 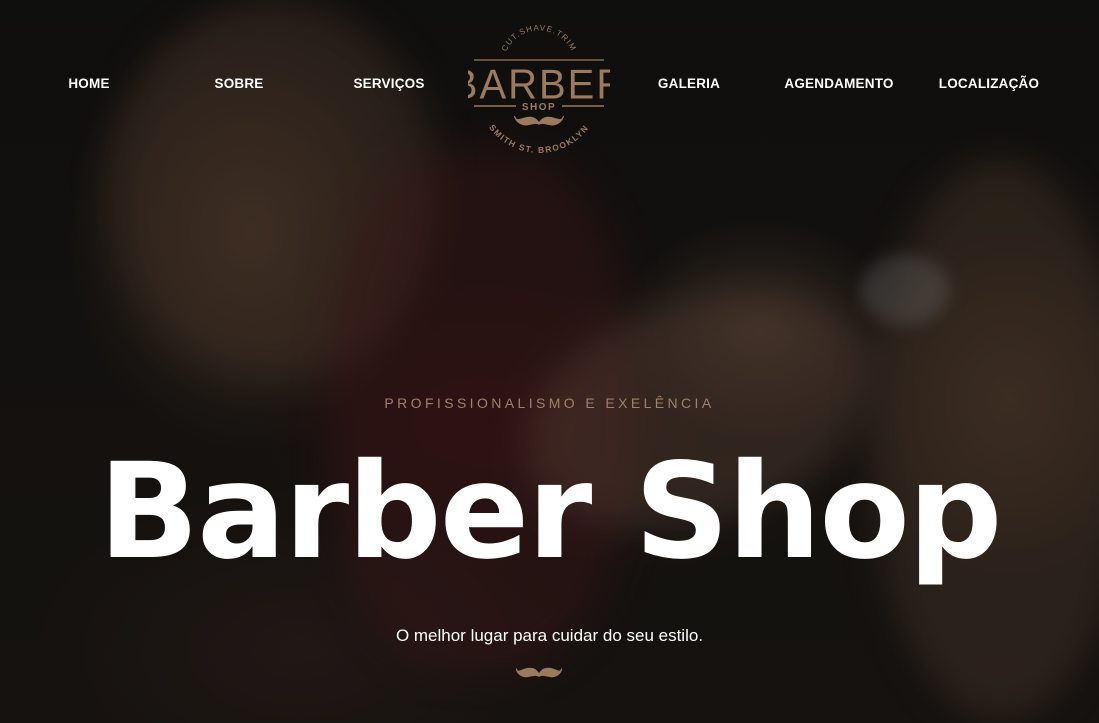 What do you see at coordinates (539, 38) in the screenshot?
I see `logo-top-text: CUT.SHAVE.TRIM` at bounding box center [539, 38].